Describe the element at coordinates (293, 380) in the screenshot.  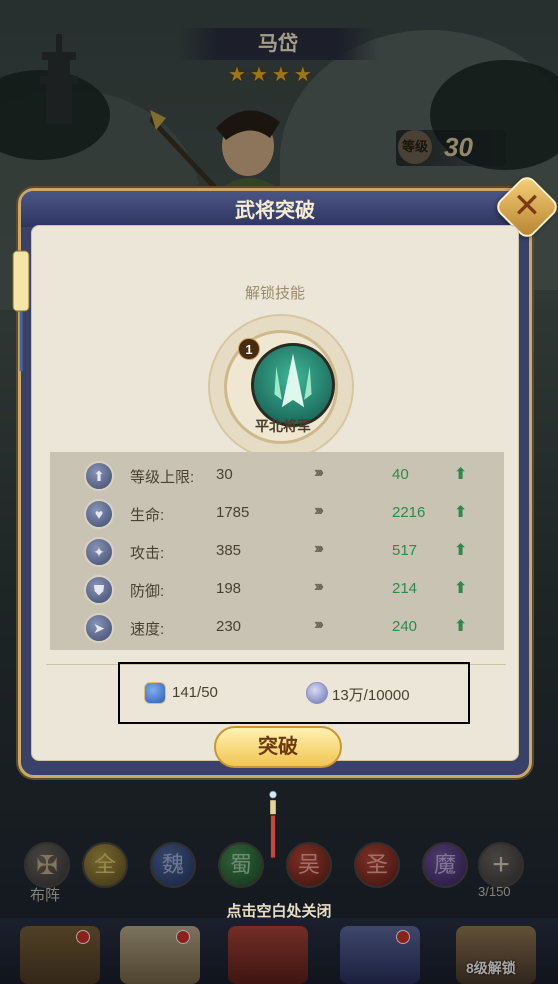
I see `spear-skill-icon` at that location.